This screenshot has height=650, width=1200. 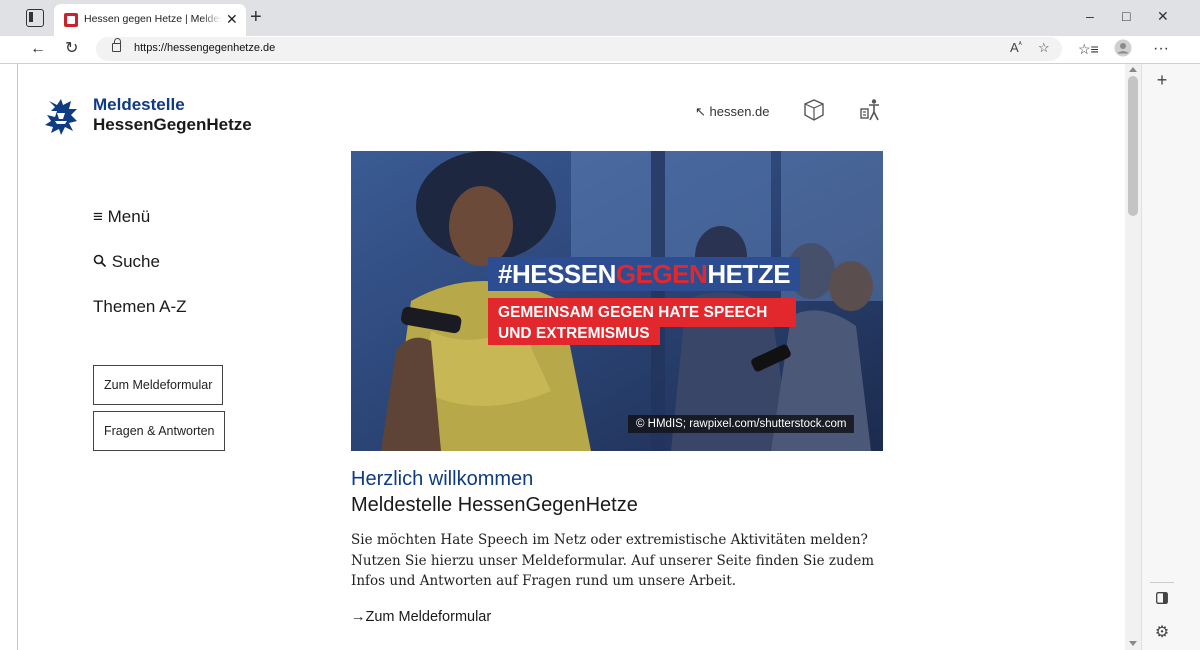 What do you see at coordinates (633, 312) in the screenshot?
I see `hero-claim-text1: GEMEINSAM GEGEN HATE SPEECH` at bounding box center [633, 312].